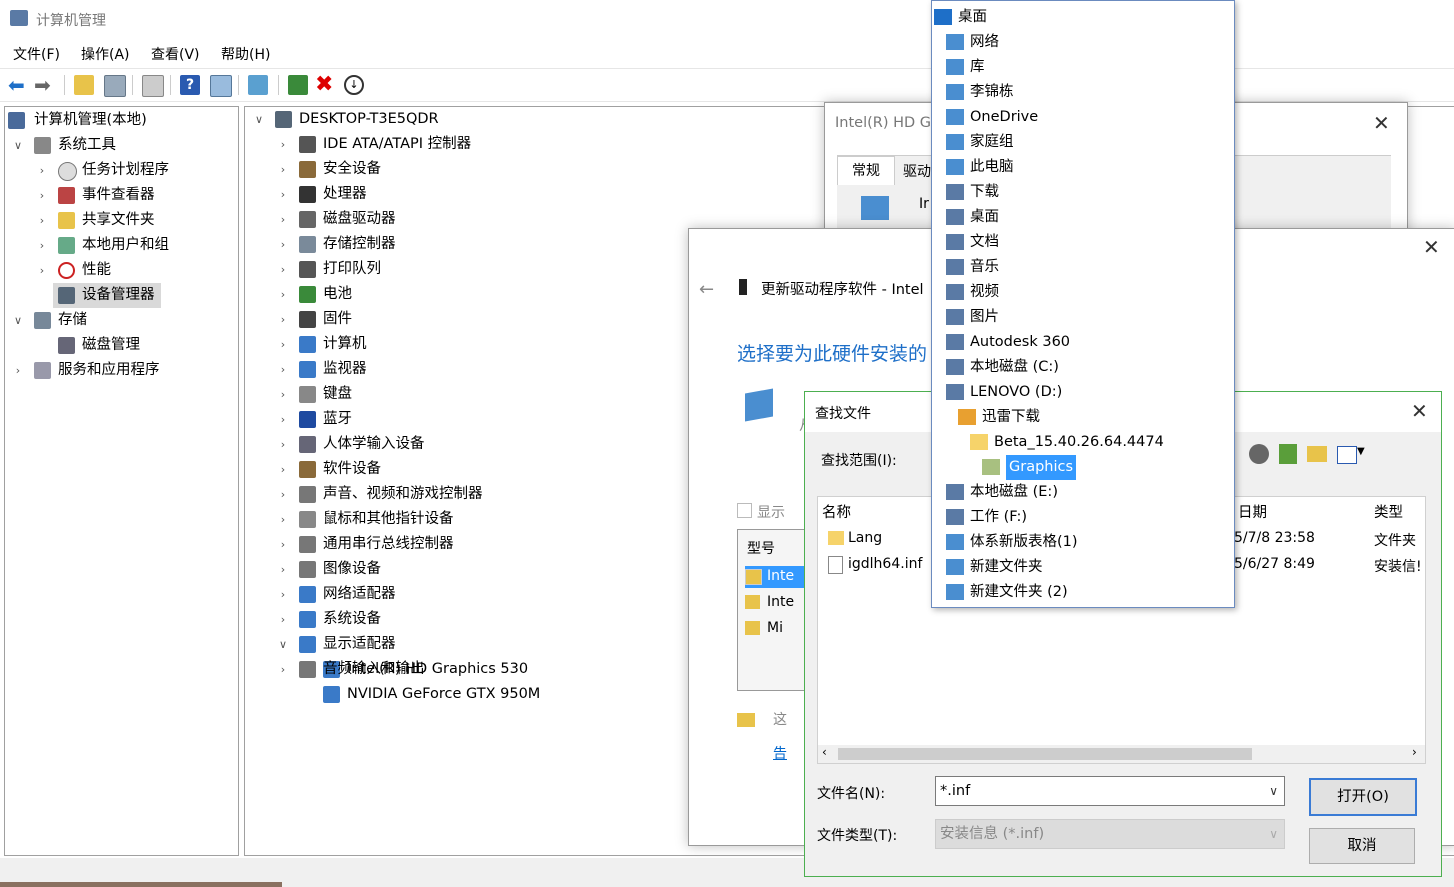  I want to click on menu-action: 操作(A), so click(105, 54).